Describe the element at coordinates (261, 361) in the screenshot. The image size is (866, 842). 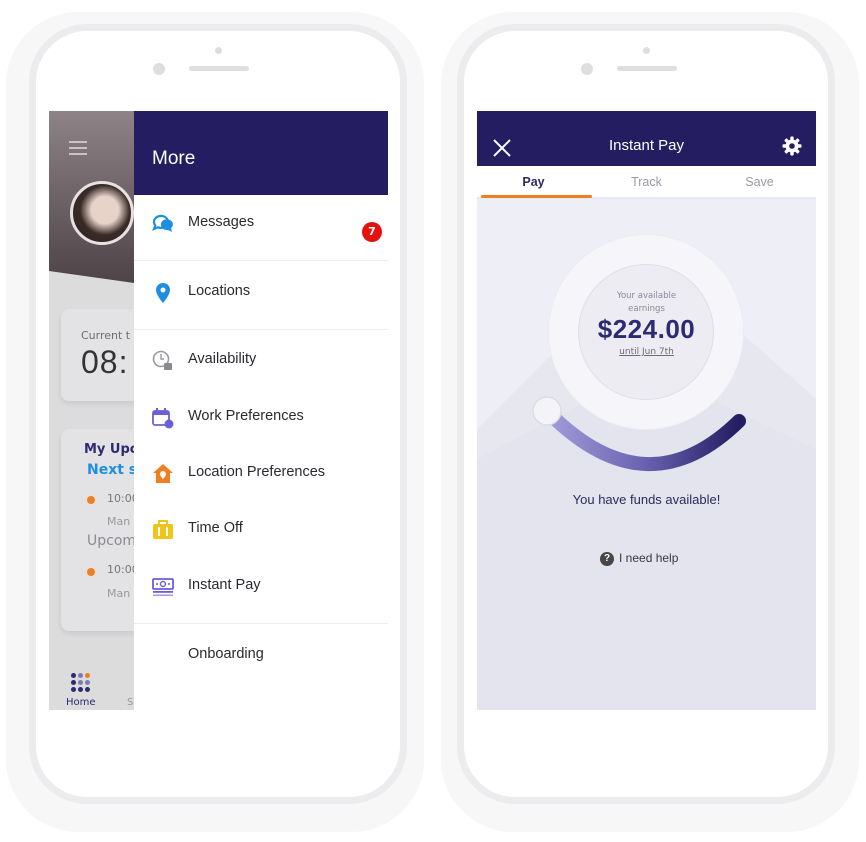
I see `menu-item-availability: Availability` at that location.